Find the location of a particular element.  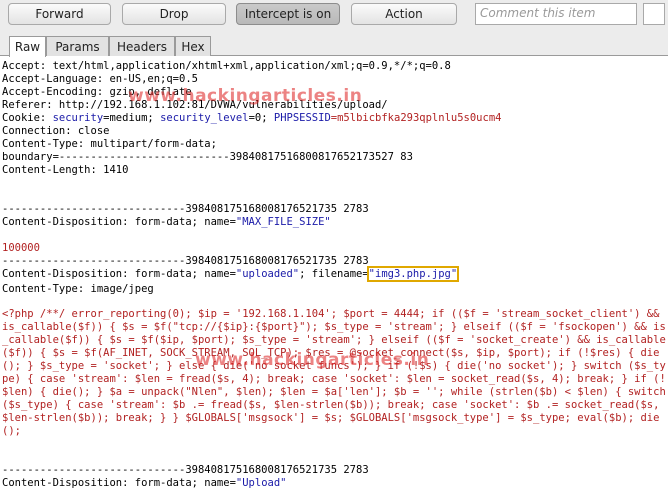

intercept-toggle-button: Intercept is on is located at coordinates (288, 14).